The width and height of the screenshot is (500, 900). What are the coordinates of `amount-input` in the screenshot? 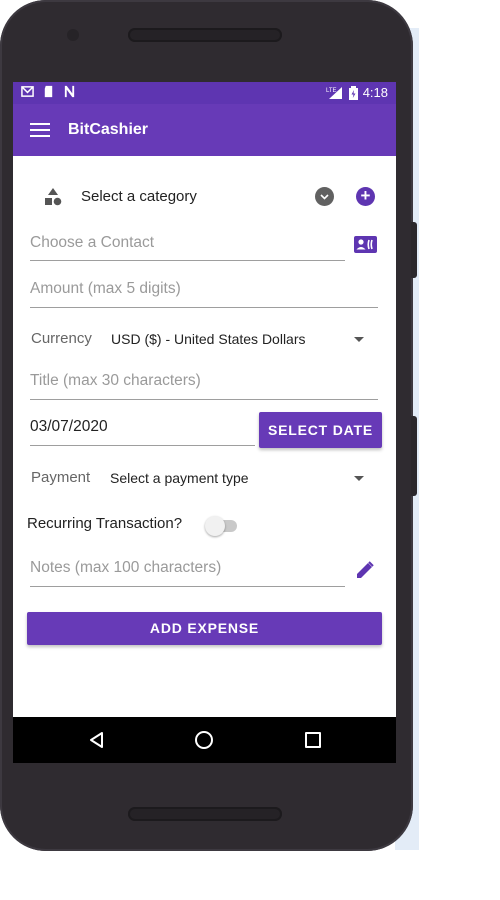 It's located at (204, 289).